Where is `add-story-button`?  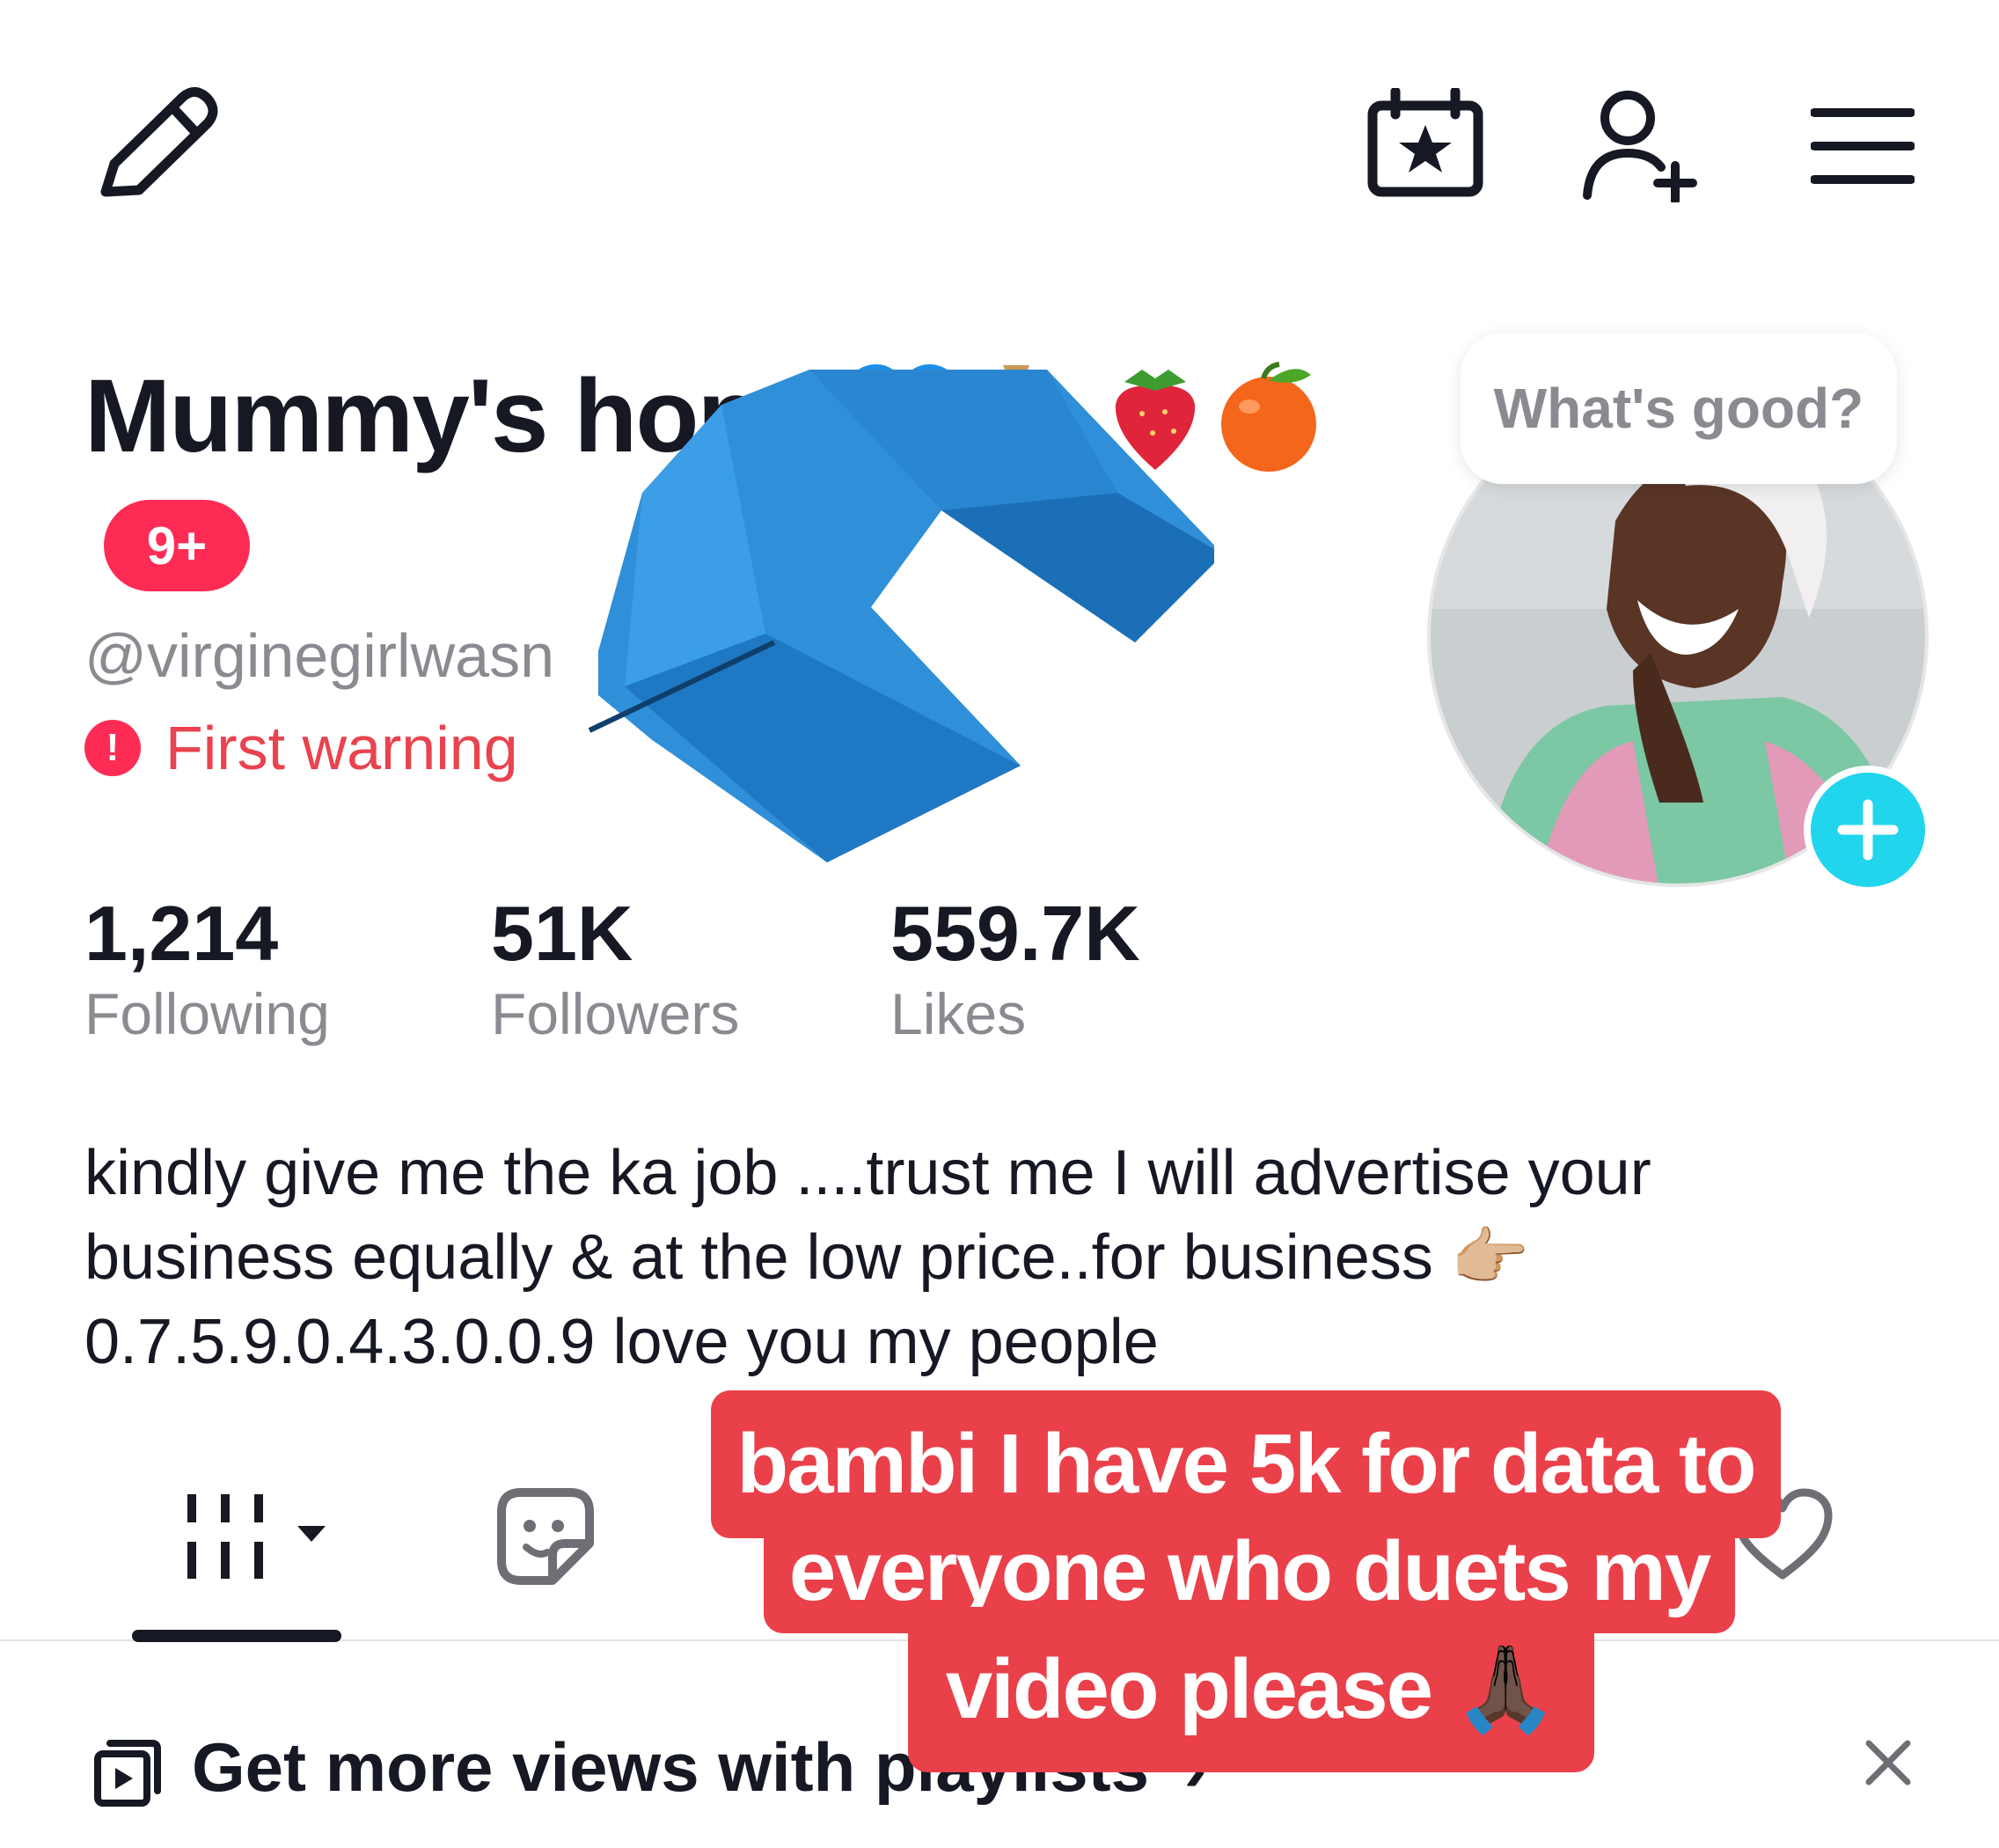
add-story-button is located at coordinates (1868, 830).